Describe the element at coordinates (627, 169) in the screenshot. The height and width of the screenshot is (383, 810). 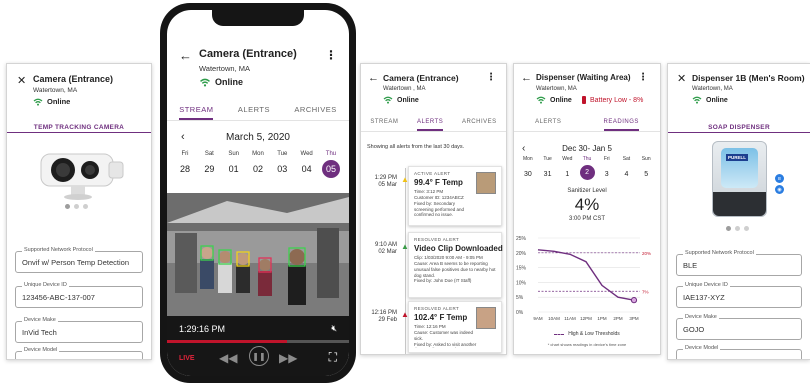
I see `day-item: Sat 4` at that location.